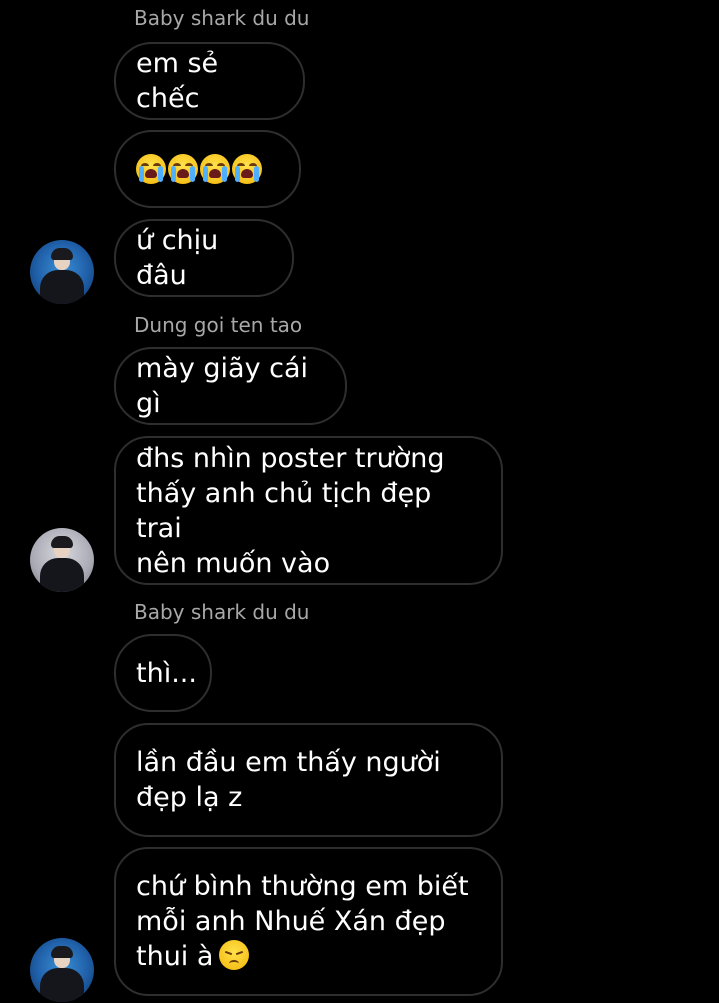 Image resolution: width=719 pixels, height=1003 pixels. I want to click on sender-name: Dung goi ten tao, so click(218, 325).